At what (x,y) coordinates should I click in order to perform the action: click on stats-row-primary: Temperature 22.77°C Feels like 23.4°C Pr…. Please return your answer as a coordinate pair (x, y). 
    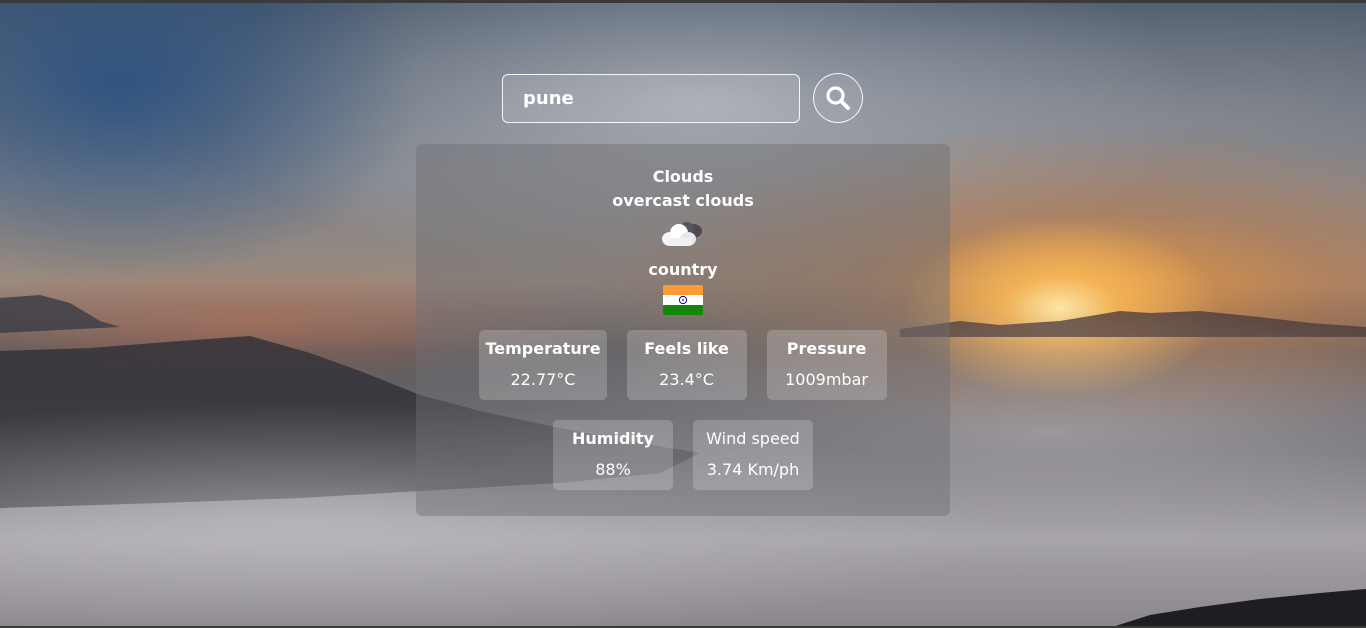
    Looking at the image, I should click on (683, 365).